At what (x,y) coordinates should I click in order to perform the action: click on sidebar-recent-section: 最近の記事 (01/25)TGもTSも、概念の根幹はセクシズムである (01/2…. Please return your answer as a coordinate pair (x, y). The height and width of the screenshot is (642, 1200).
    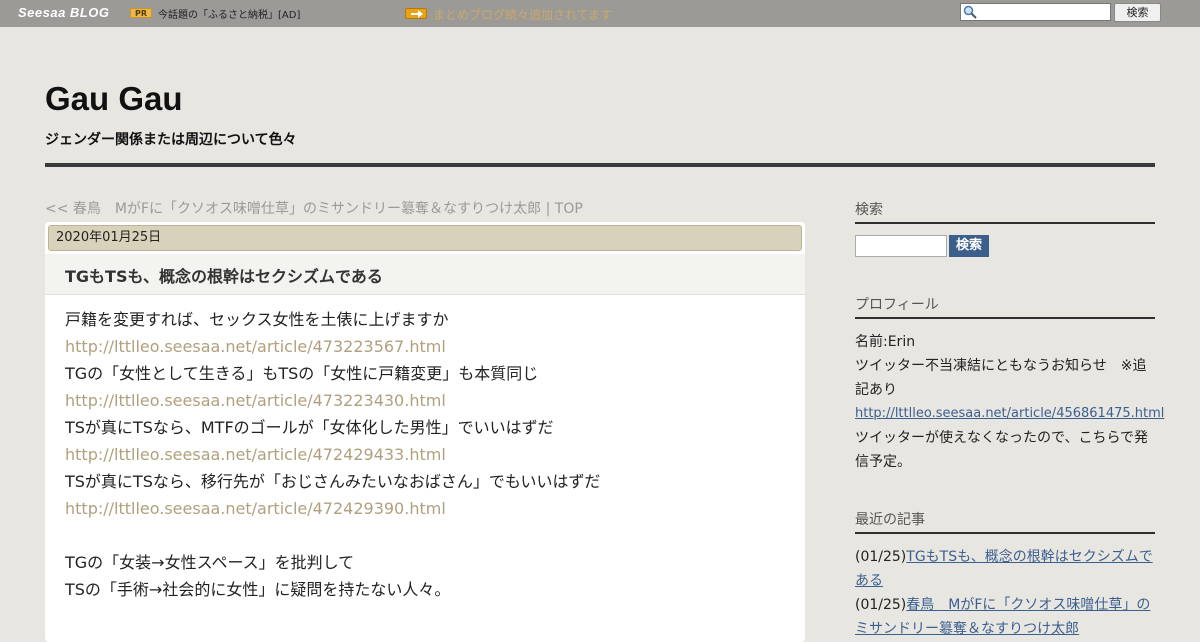
    Looking at the image, I should click on (1005, 575).